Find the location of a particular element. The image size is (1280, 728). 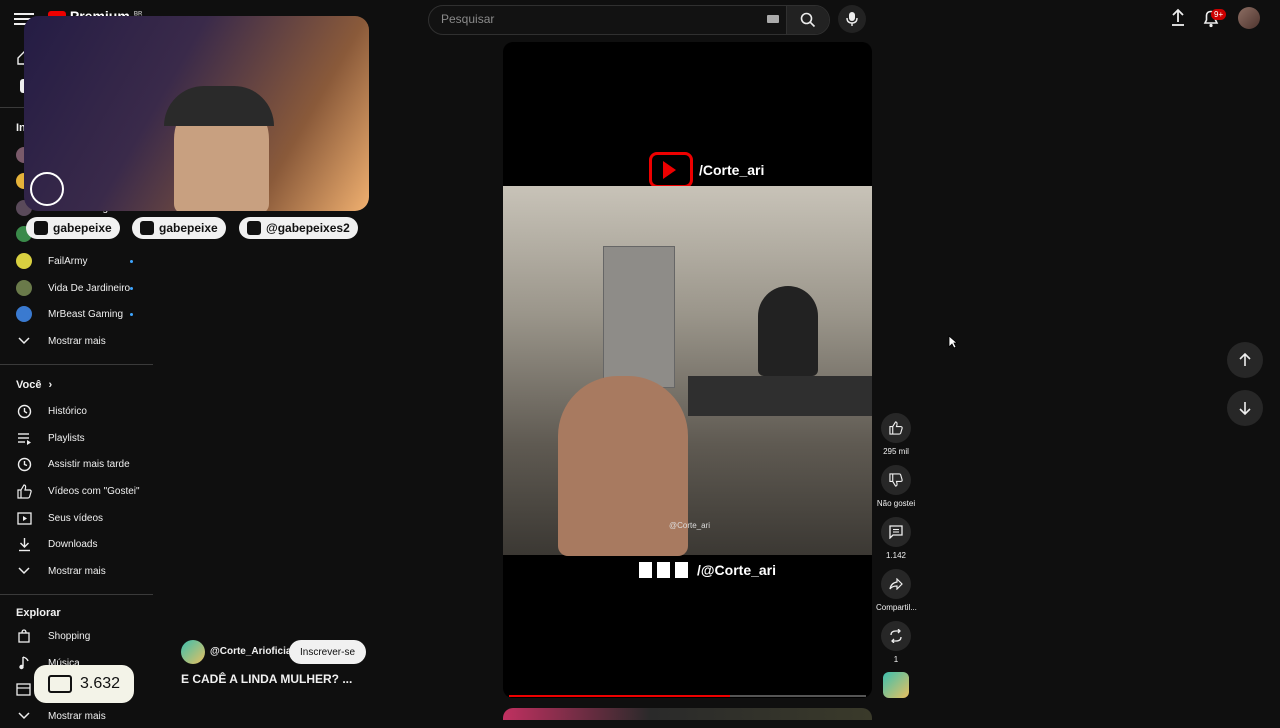

sidebar-item-downloads: Downloads is located at coordinates (72, 544).